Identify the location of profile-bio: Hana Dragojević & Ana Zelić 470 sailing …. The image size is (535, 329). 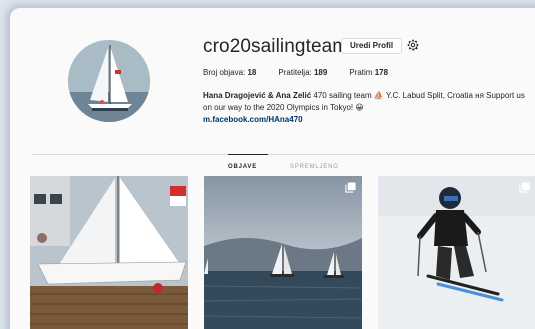
(368, 108).